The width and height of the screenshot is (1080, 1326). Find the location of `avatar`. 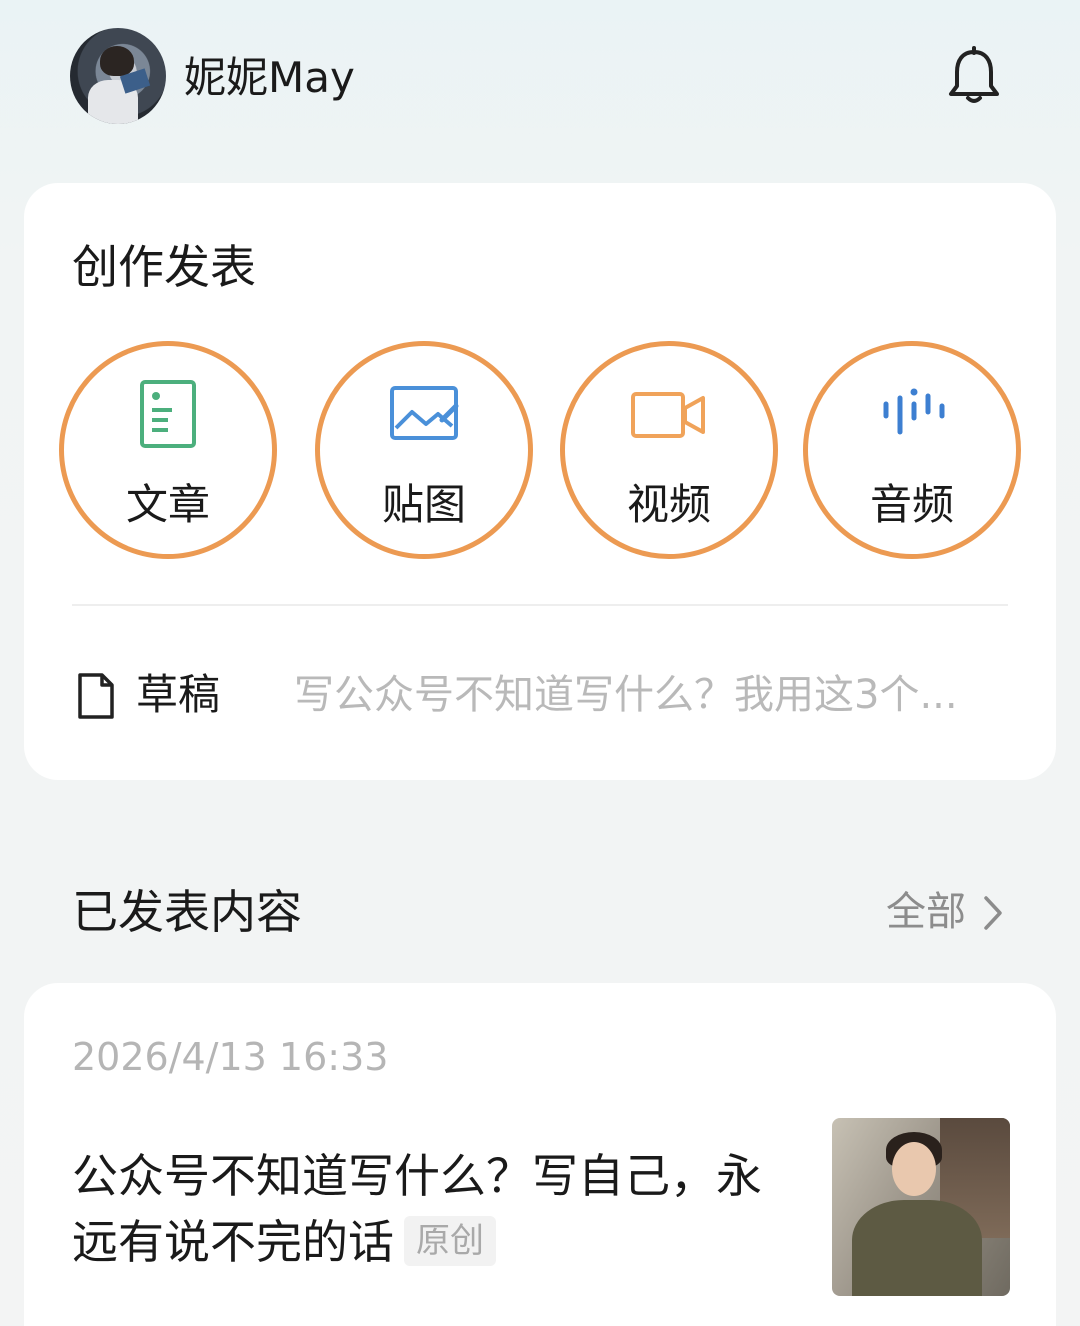

avatar is located at coordinates (118, 76).